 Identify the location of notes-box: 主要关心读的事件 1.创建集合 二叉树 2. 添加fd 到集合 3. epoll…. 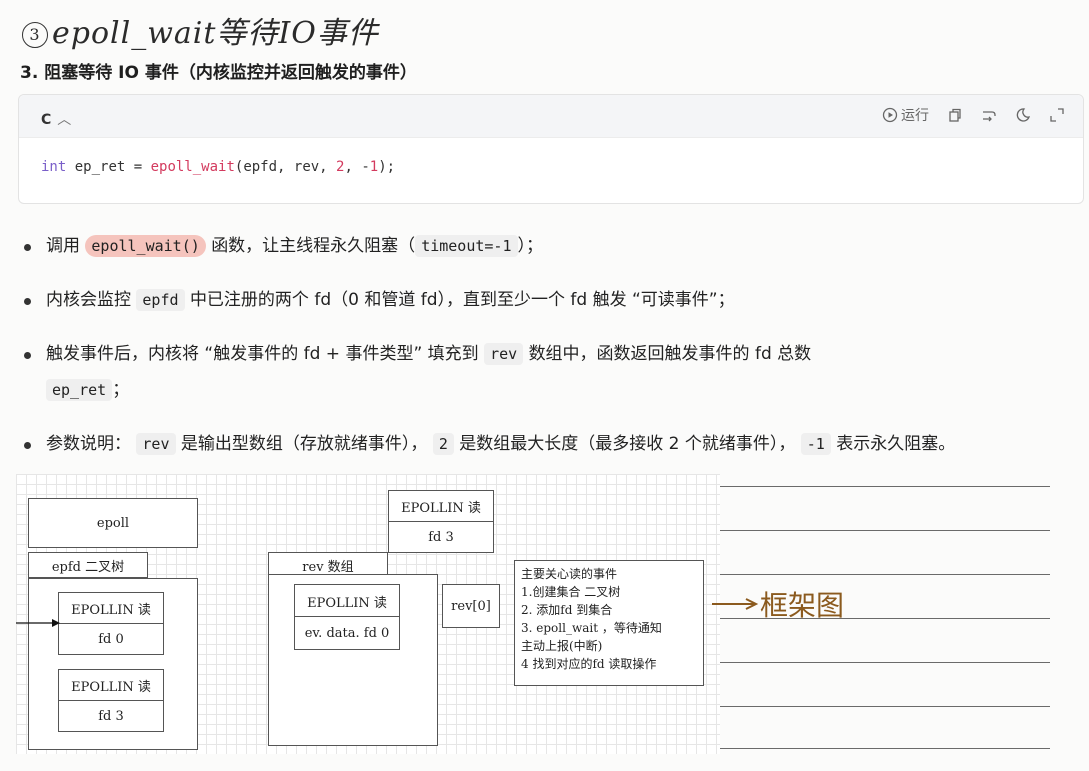
(609, 623).